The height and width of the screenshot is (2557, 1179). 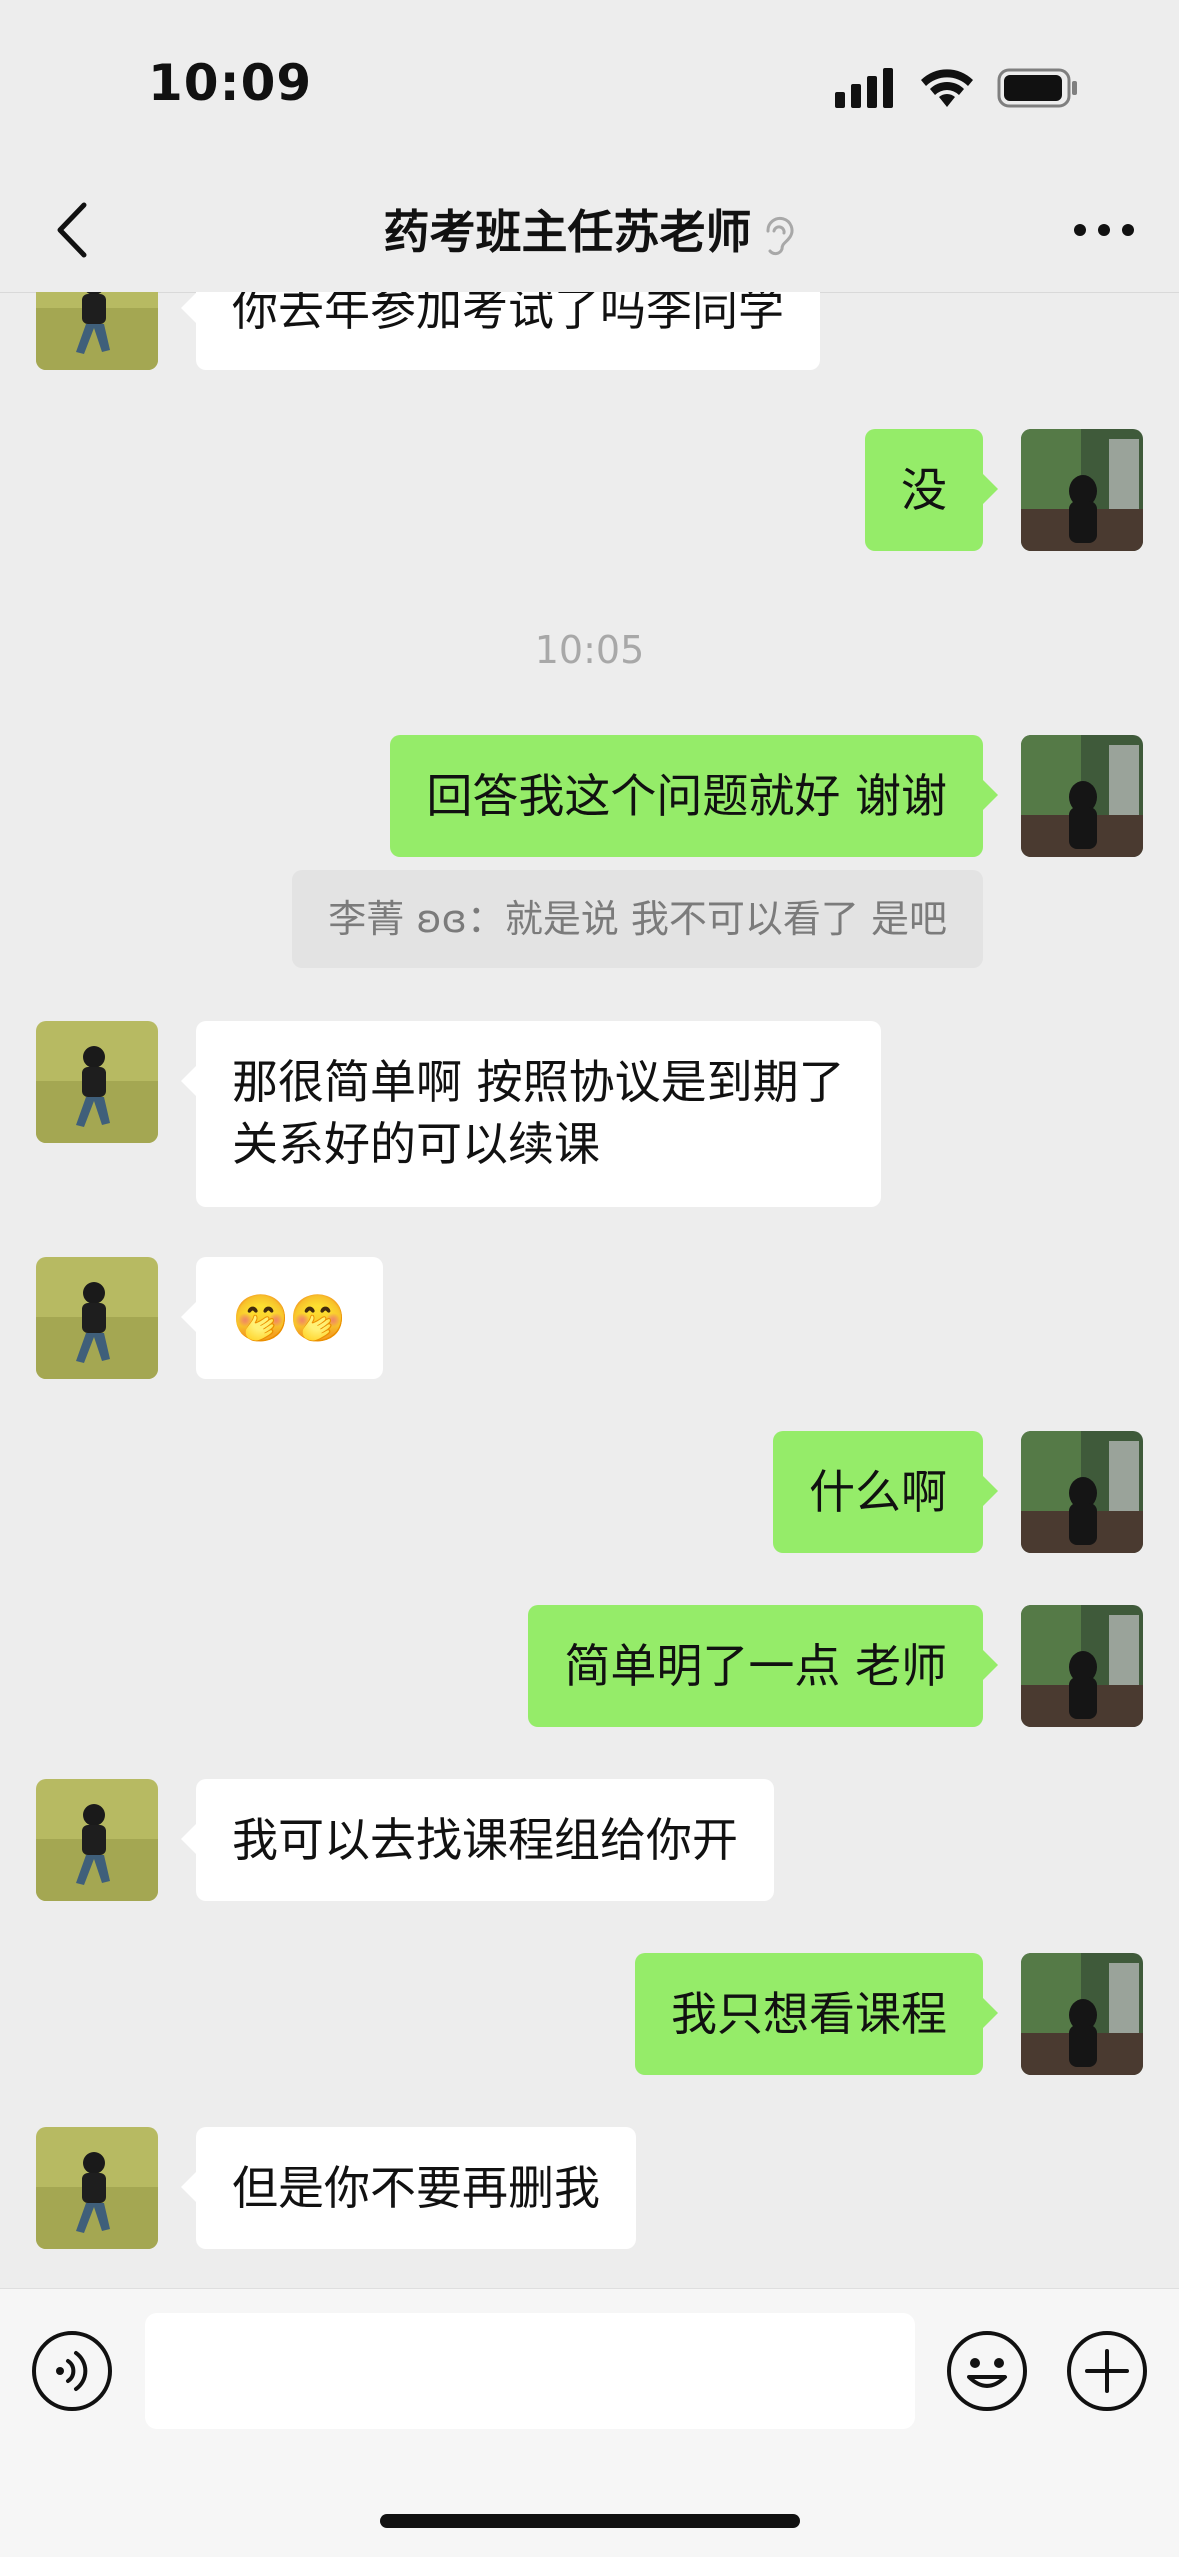 I want to click on message-bubble: 什么啊, so click(x=885, y=1492).